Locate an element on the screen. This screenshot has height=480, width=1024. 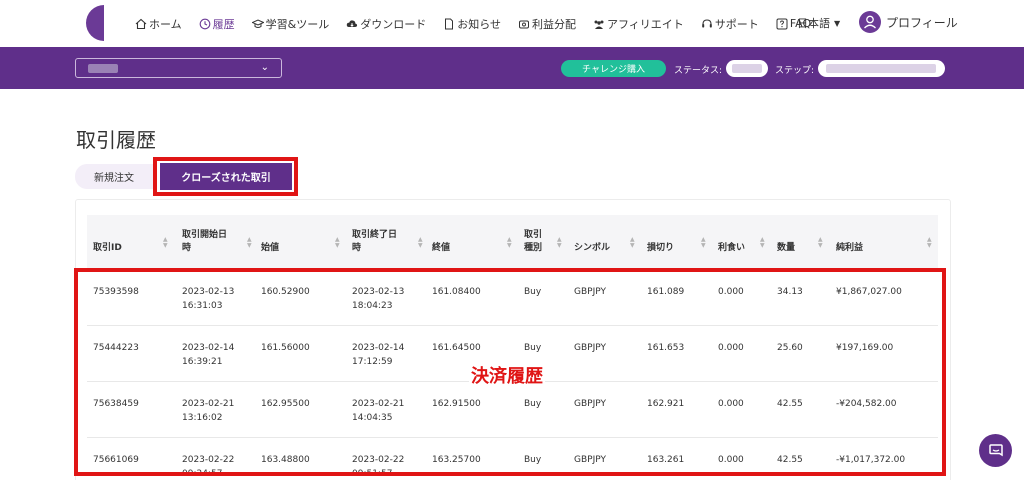
annotation-label: 決済履歴 is located at coordinates (507, 375).